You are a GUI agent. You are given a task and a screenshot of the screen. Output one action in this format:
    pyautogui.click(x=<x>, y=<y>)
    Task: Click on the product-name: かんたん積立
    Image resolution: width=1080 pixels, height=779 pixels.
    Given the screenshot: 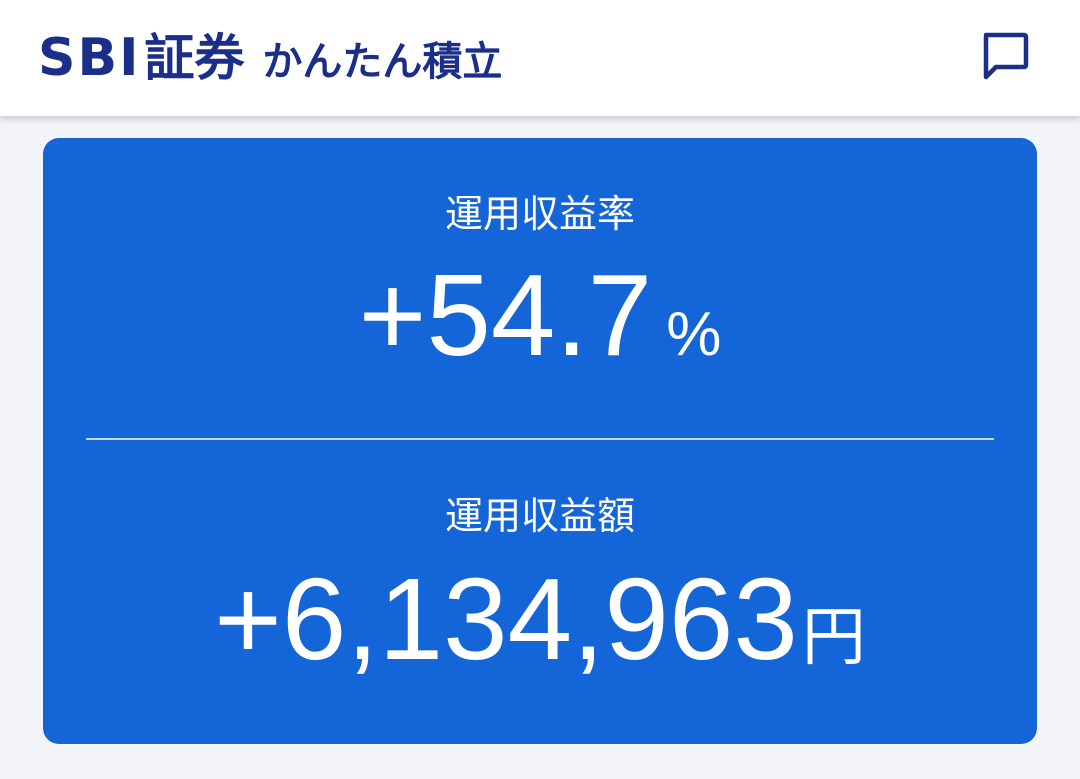 What is the action you would take?
    pyautogui.click(x=382, y=62)
    